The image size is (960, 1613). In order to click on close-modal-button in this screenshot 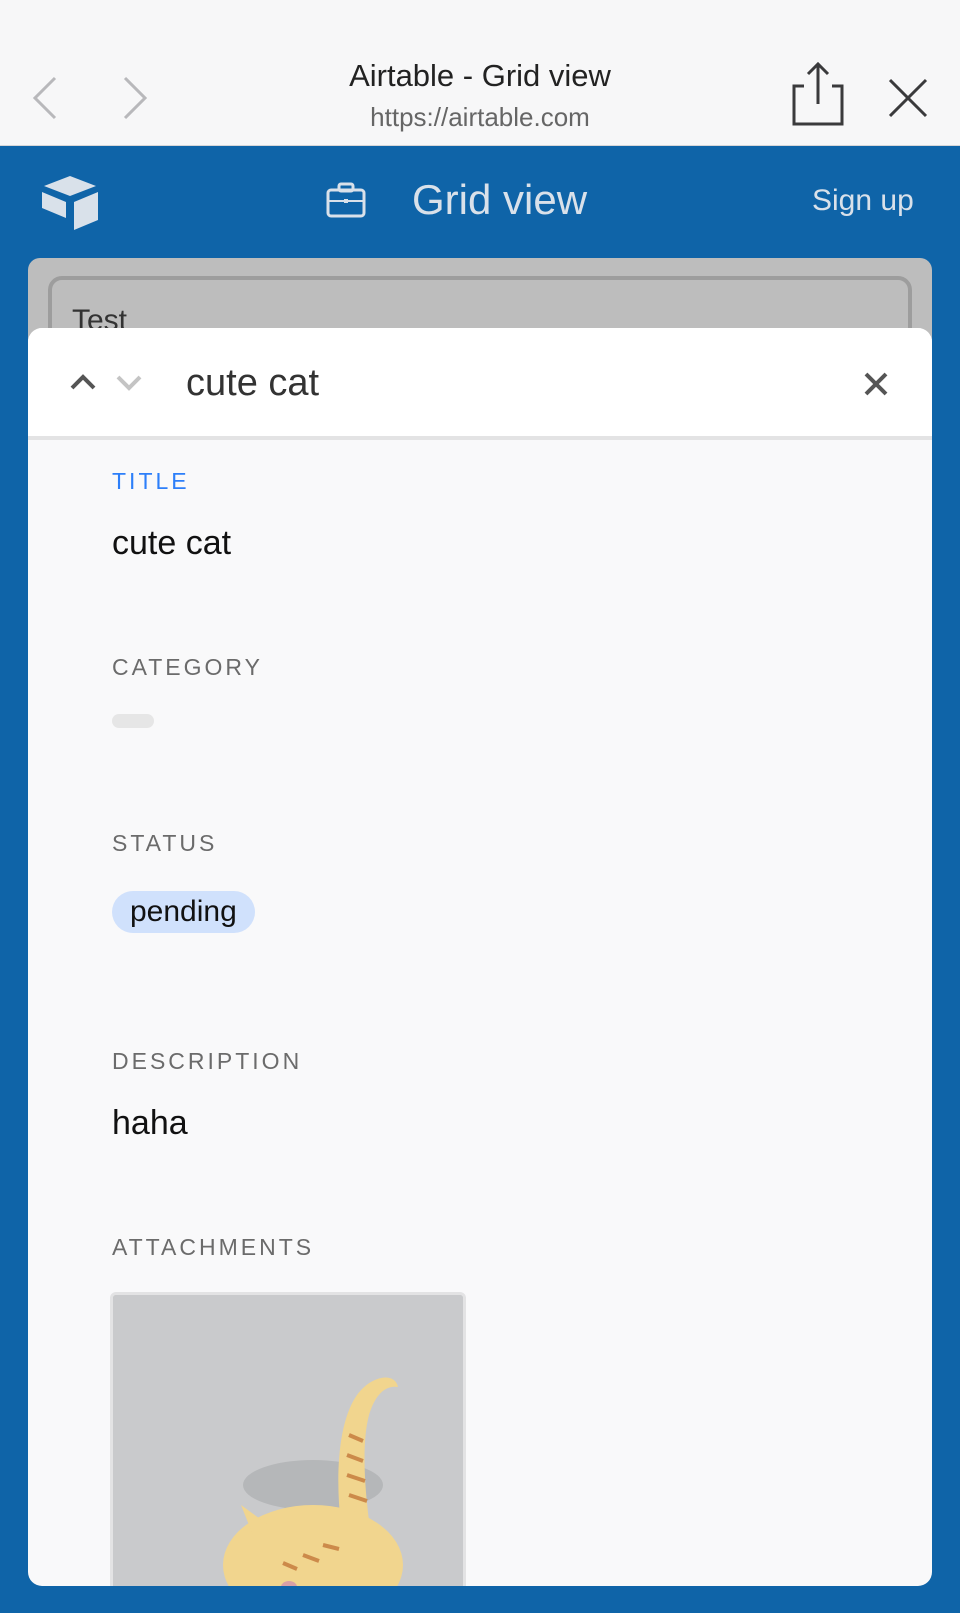, I will do `click(876, 384)`.